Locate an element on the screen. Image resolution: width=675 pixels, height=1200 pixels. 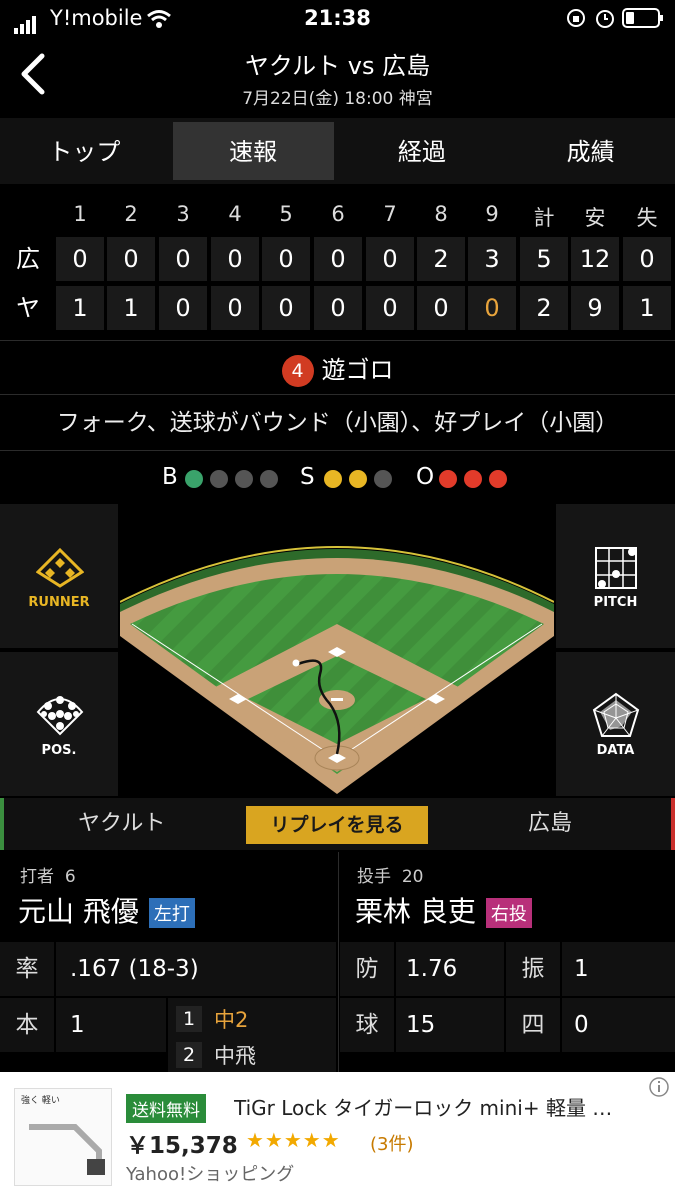
batting-avg-value: .167 (18-3) is located at coordinates (196, 969).